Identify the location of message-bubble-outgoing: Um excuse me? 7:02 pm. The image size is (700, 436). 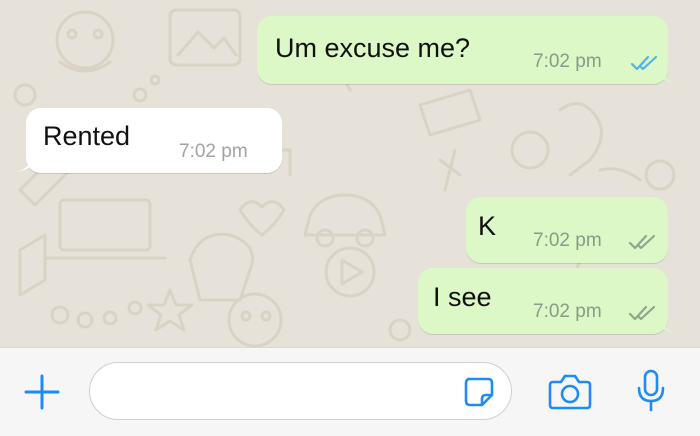
(467, 50).